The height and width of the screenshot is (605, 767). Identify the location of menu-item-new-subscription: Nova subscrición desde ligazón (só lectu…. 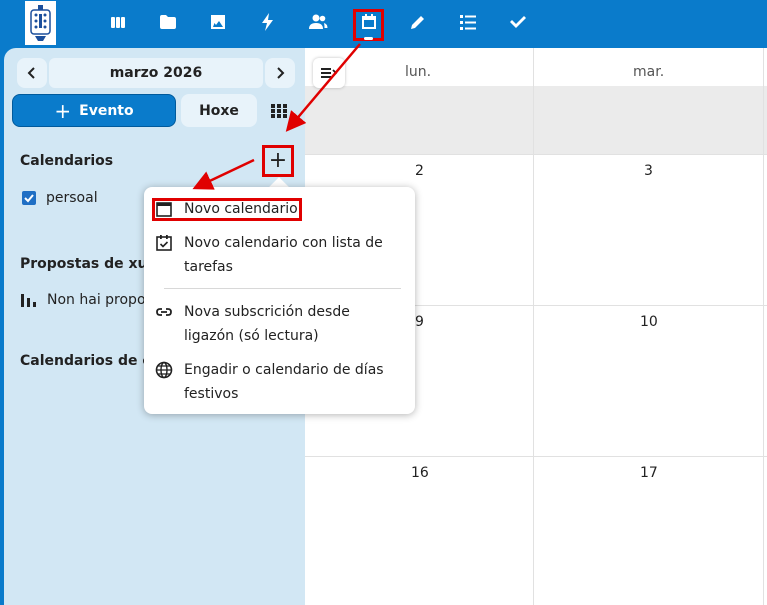
(279, 324).